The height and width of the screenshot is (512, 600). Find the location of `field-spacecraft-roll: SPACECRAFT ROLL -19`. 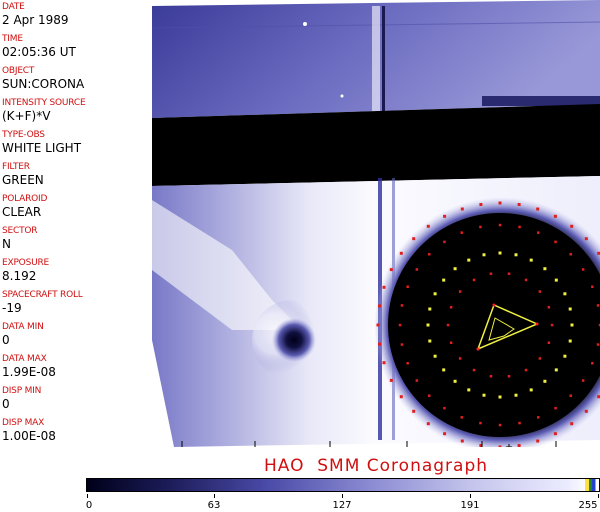

field-spacecraft-roll: SPACECRAFT ROLL -19 is located at coordinates (76, 302).